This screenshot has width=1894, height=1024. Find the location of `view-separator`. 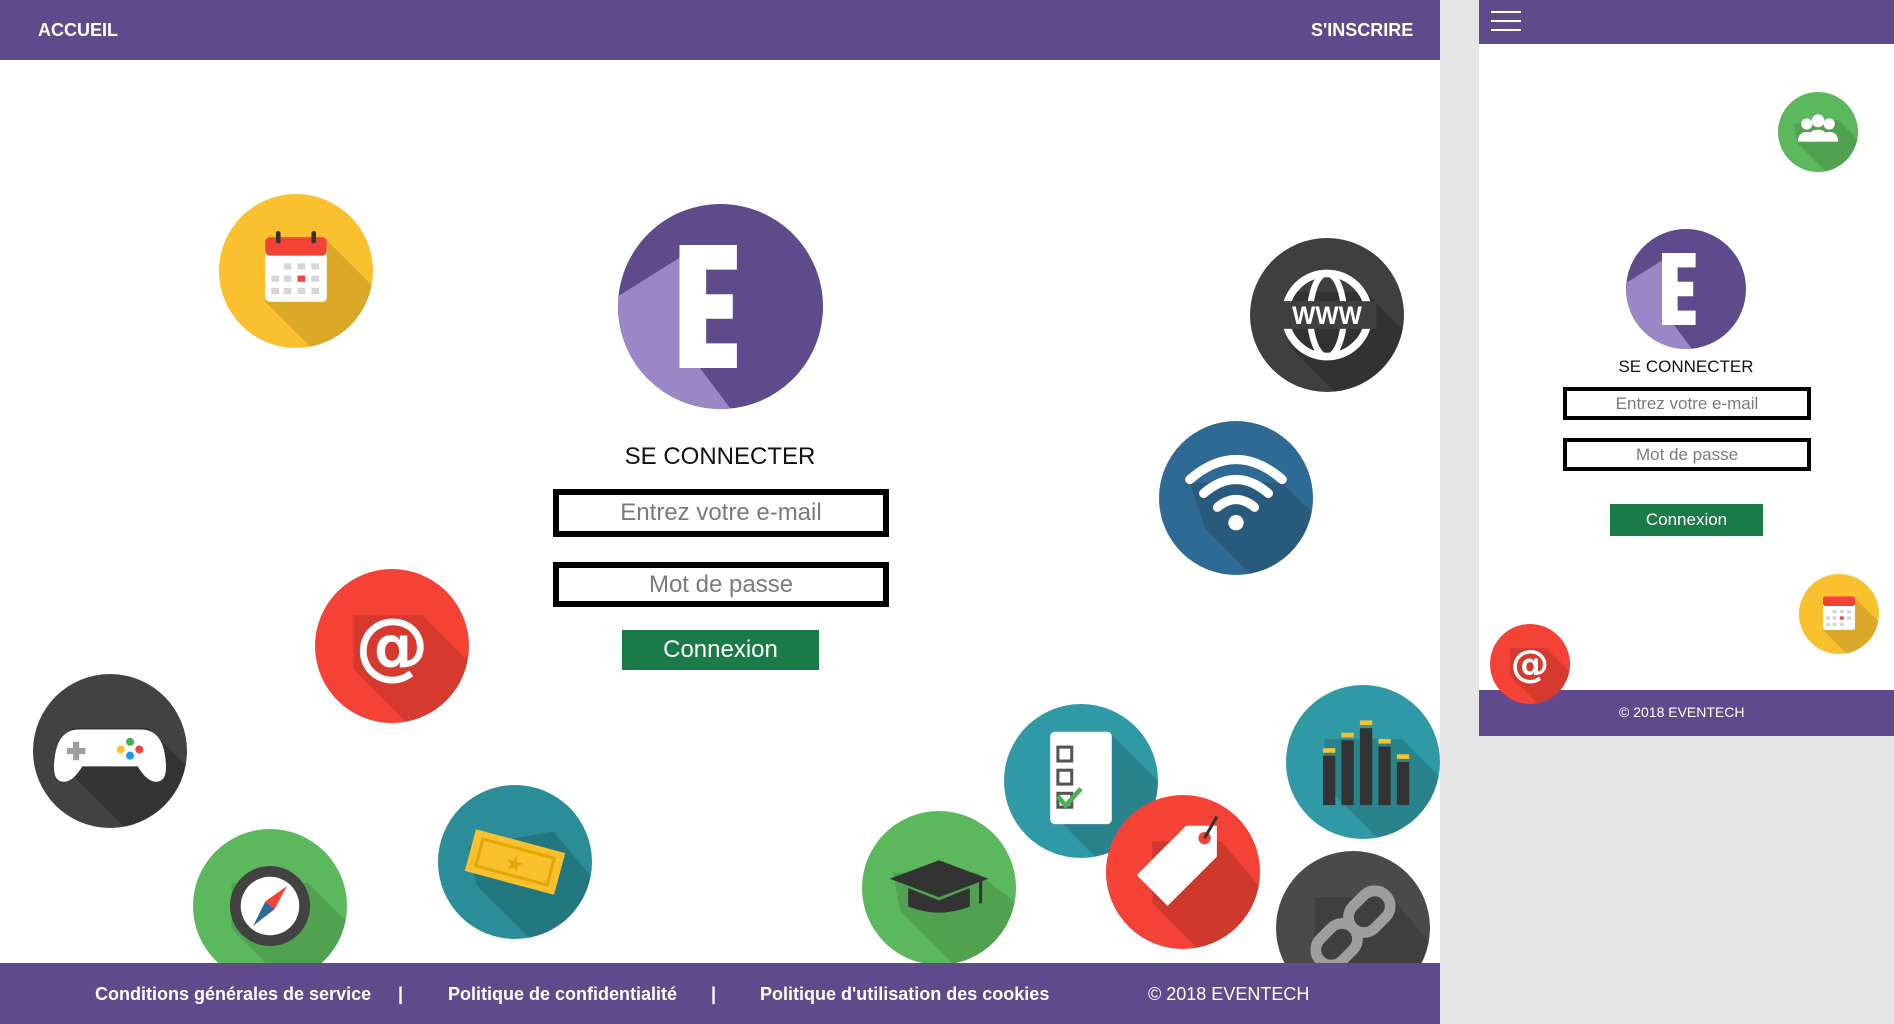

view-separator is located at coordinates (1459, 512).